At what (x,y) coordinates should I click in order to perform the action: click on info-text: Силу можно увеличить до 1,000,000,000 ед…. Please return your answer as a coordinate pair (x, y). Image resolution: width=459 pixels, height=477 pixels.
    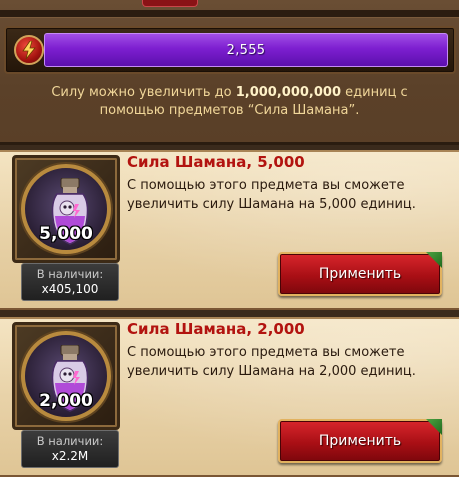
    Looking at the image, I should click on (229, 102).